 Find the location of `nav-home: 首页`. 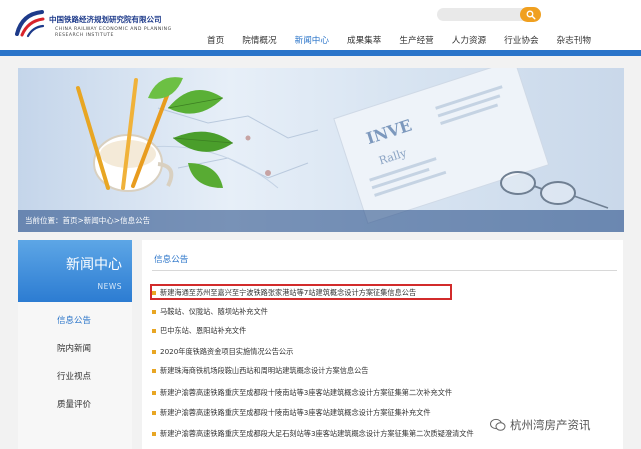

nav-home: 首页 is located at coordinates (215, 42).